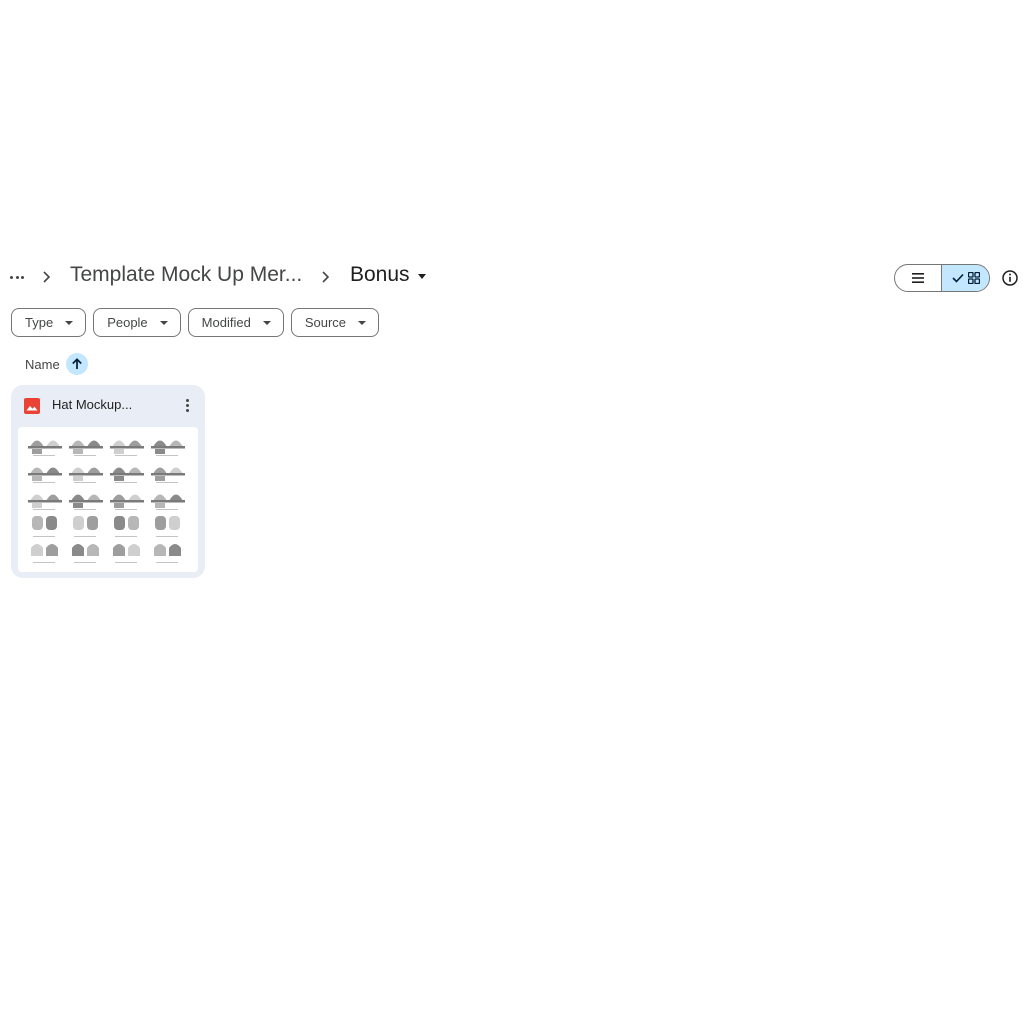 The height and width of the screenshot is (1024, 1024). What do you see at coordinates (512, 278) in the screenshot?
I see `toolbar: Template Mock Up Mer... Bonus` at bounding box center [512, 278].